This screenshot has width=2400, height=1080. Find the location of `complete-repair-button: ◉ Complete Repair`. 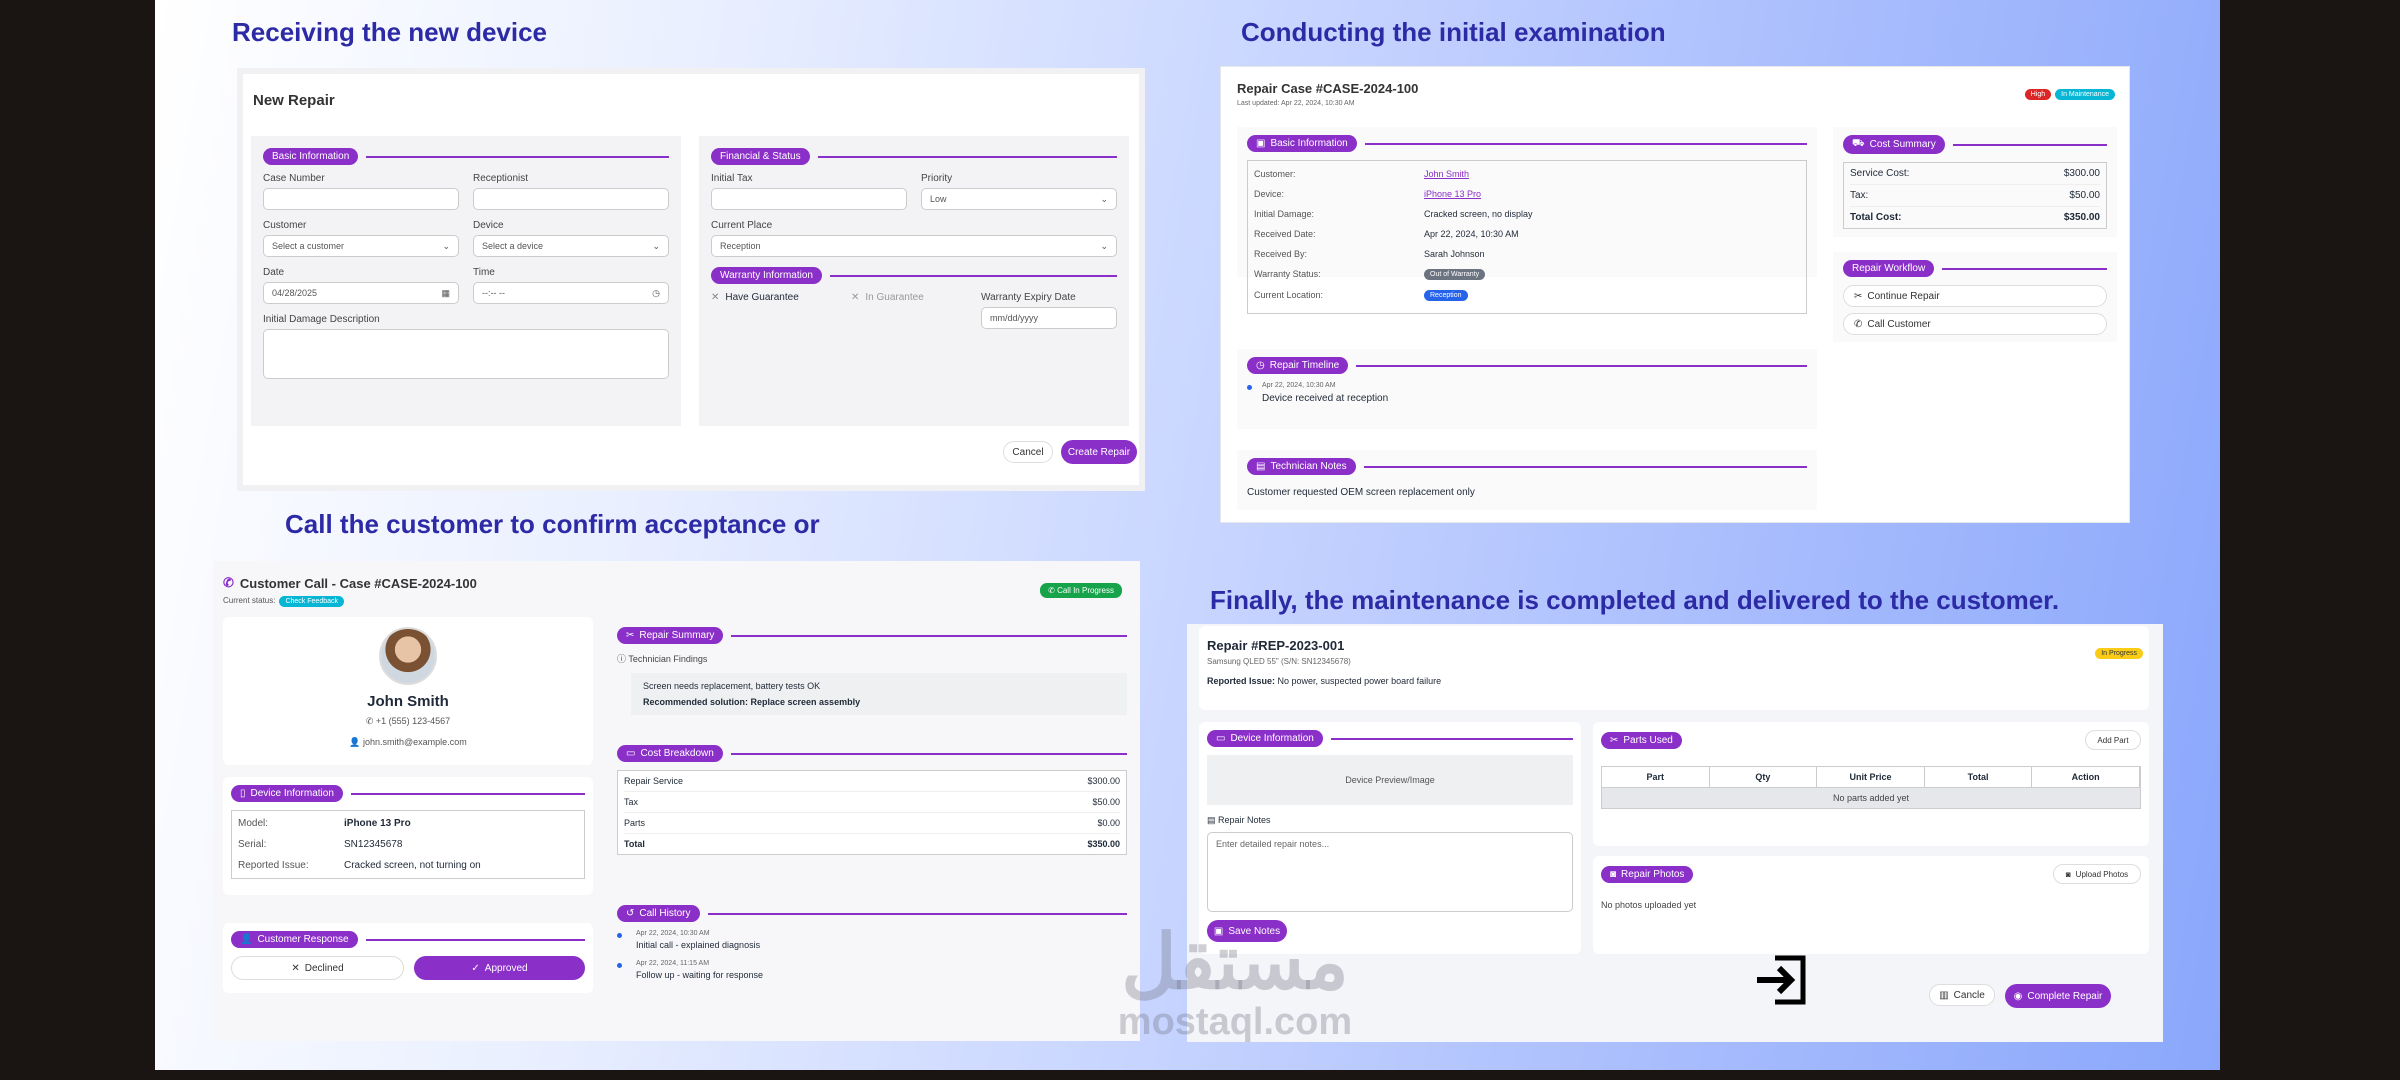

complete-repair-button: ◉ Complete Repair is located at coordinates (2058, 996).